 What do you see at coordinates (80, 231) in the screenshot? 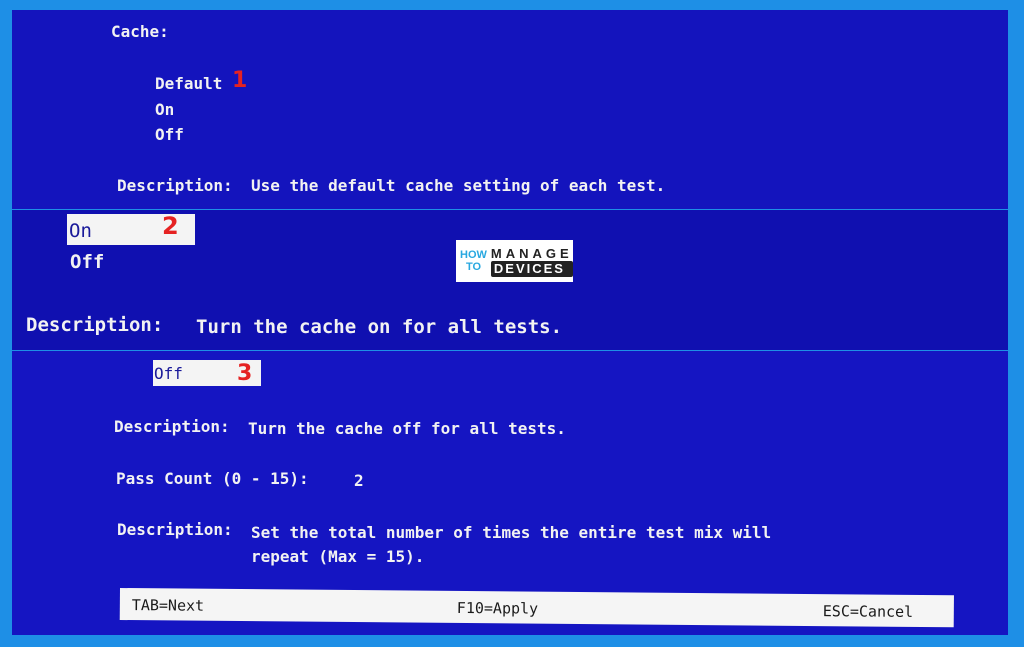
I see `option-on-label: On` at bounding box center [80, 231].